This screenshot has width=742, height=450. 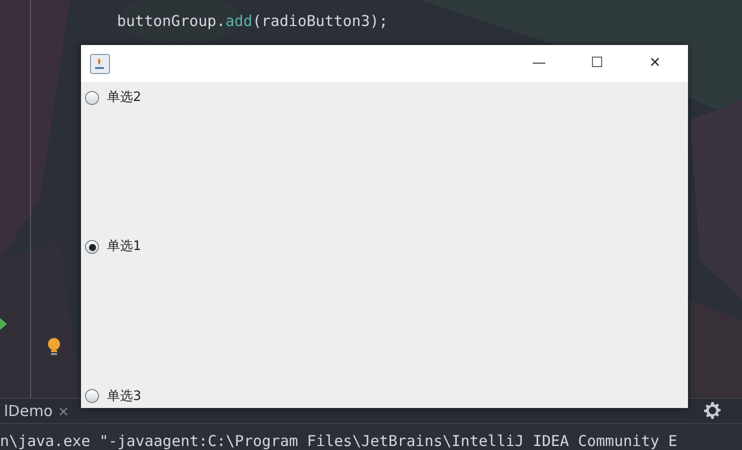 I want to click on code-line: buttonGroup.add(radioButton3);, so click(x=252, y=21).